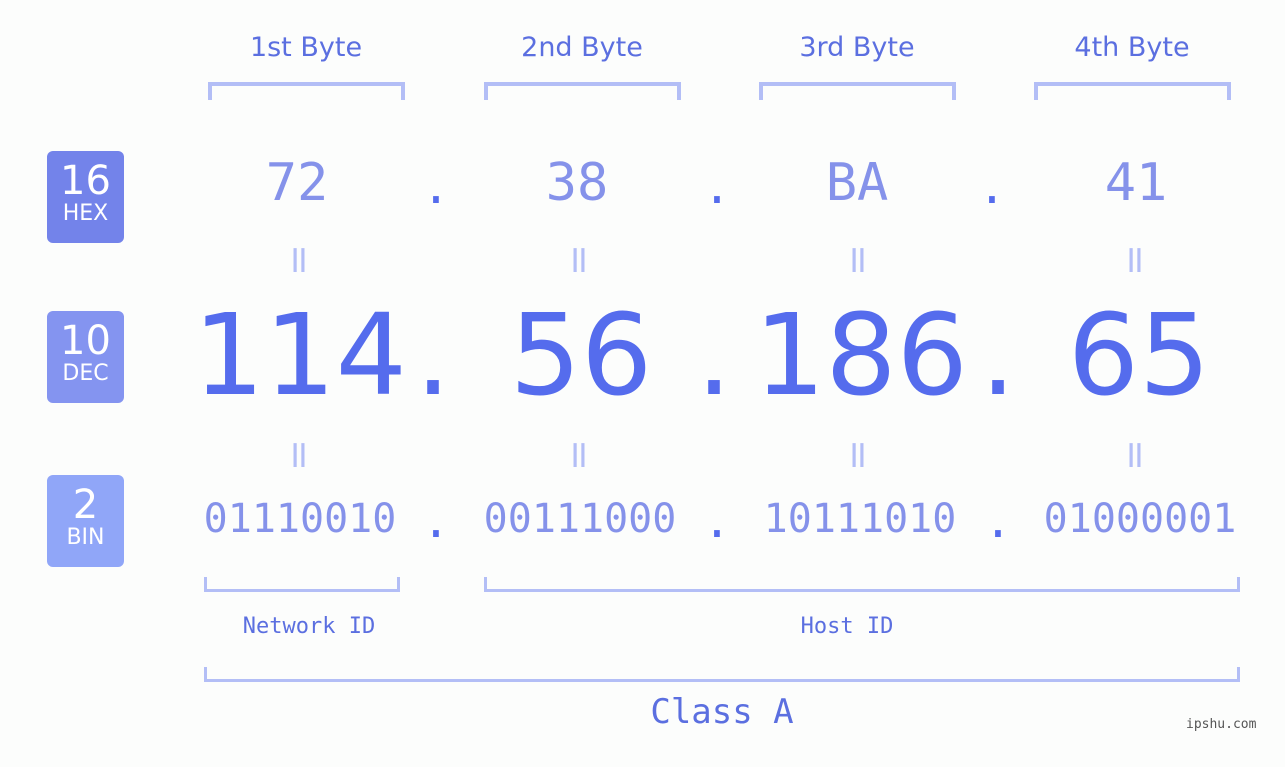  What do you see at coordinates (857, 183) in the screenshot?
I see `hex-value-3: BA` at bounding box center [857, 183].